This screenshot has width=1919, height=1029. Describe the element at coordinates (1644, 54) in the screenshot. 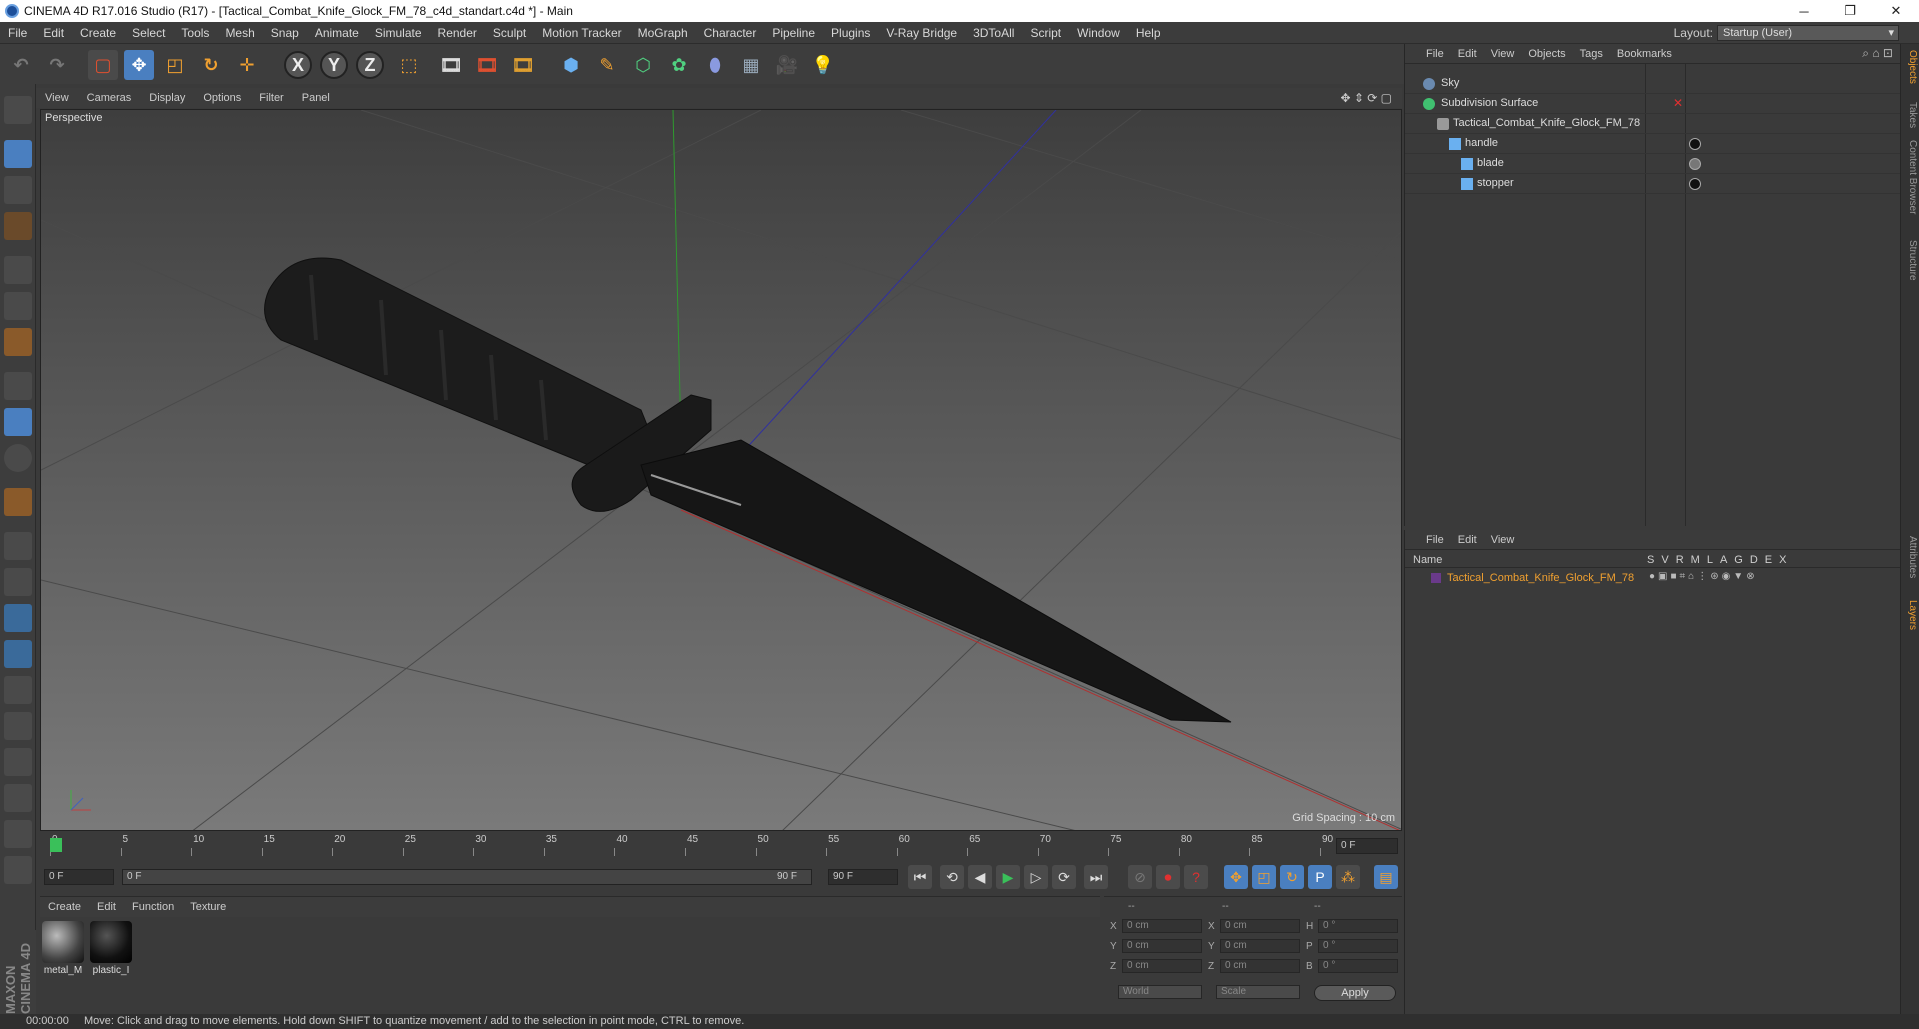

I see `om-menu-bookmarks: Bookmarks` at that location.